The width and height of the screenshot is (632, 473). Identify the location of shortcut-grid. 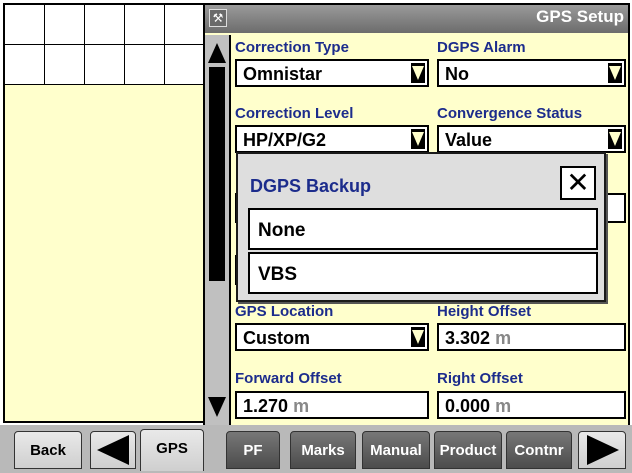
(105, 45).